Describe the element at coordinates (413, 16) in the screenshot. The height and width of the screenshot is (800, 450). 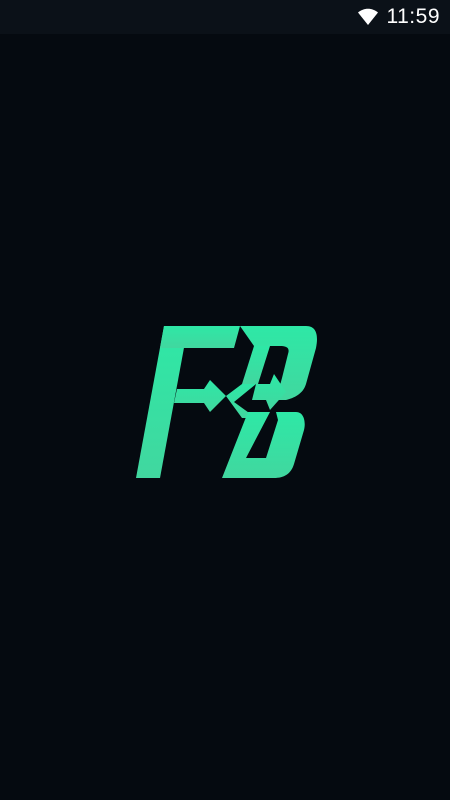
I see `status-time: 11:59` at that location.